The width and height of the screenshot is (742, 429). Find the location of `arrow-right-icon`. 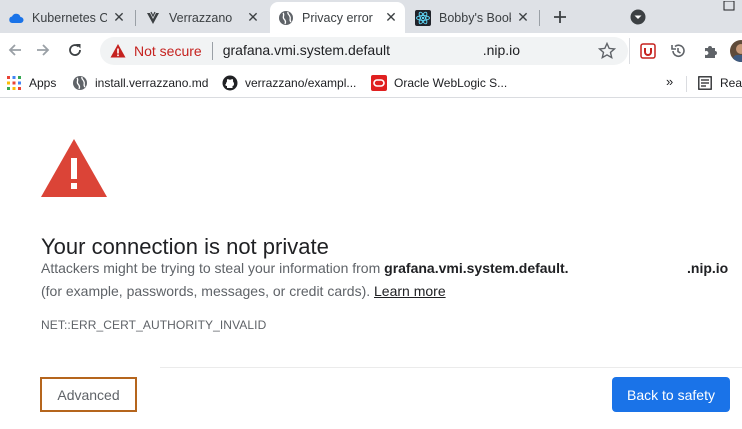

arrow-right-icon is located at coordinates (43, 50).